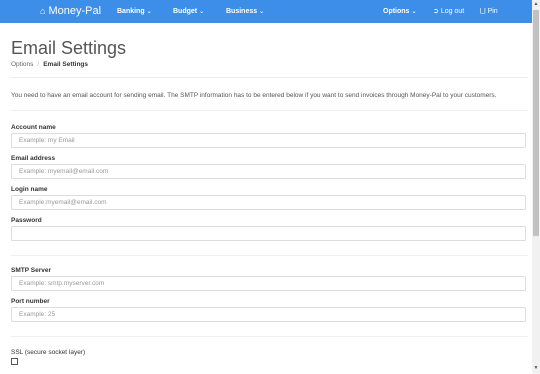  Describe the element at coordinates (48, 352) in the screenshot. I see `ssl-label: SSL (secure socket layer)` at that location.